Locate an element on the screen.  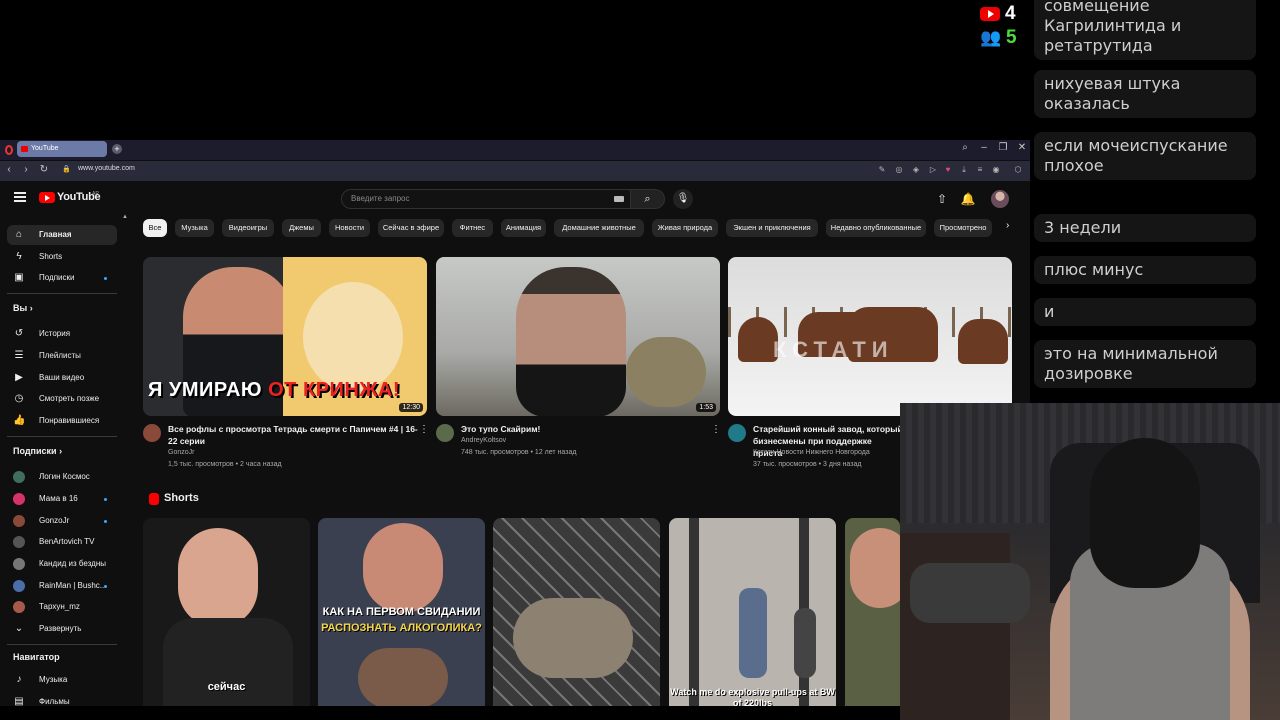
navigator-section-header: Навигатор is located at coordinates (36, 657).